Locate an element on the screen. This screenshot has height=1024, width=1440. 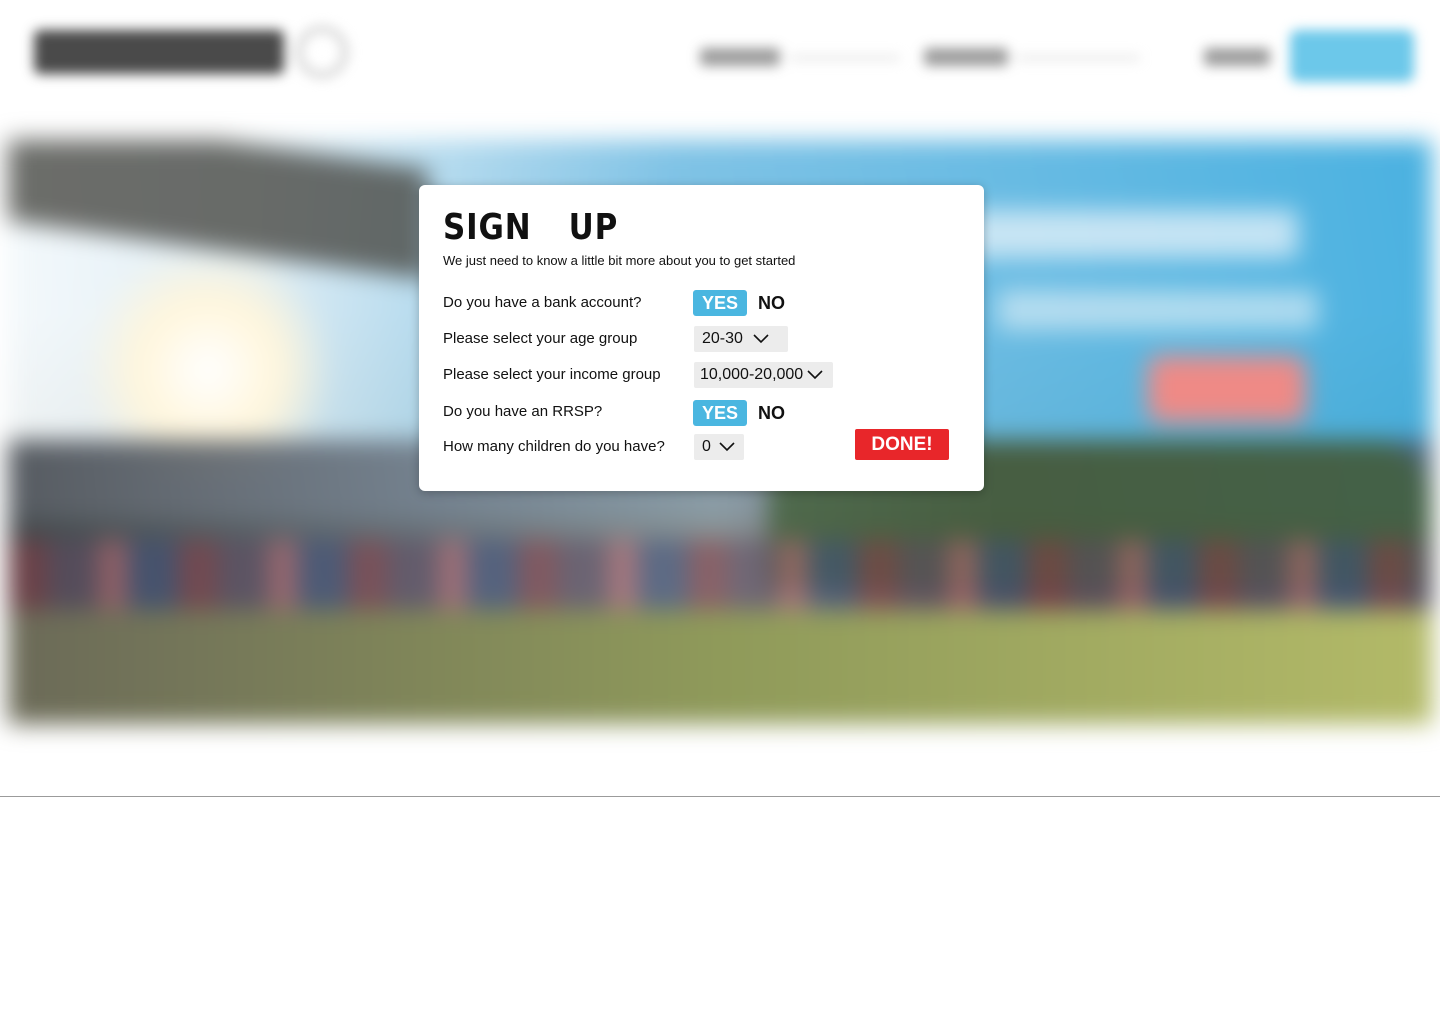
bank-account-no-button: NO is located at coordinates (771, 303).